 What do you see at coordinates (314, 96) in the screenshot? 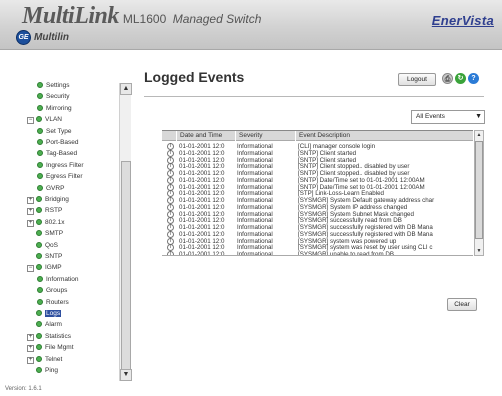
I see `title-divider` at bounding box center [314, 96].